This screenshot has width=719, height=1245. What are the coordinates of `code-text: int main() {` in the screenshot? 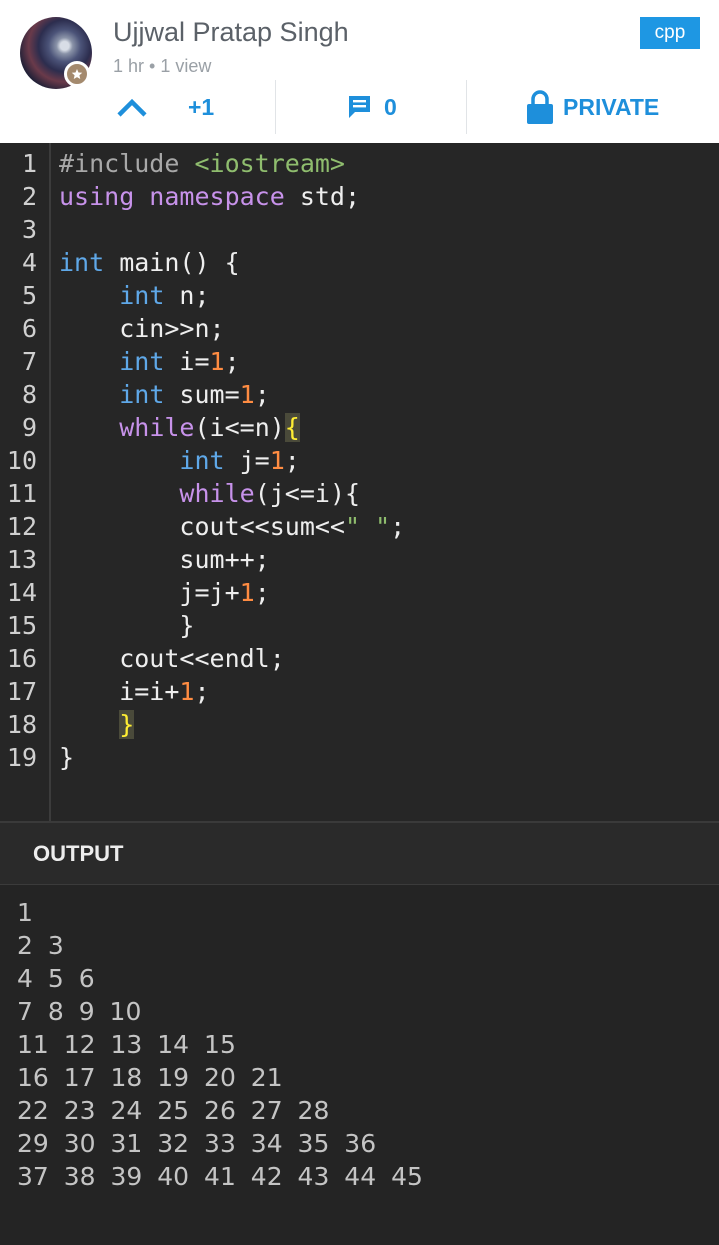 It's located at (149, 262).